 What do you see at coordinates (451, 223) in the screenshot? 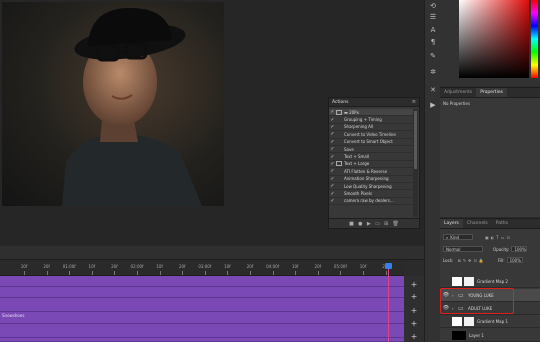
I see `tab-layers: Layers` at bounding box center [451, 223].